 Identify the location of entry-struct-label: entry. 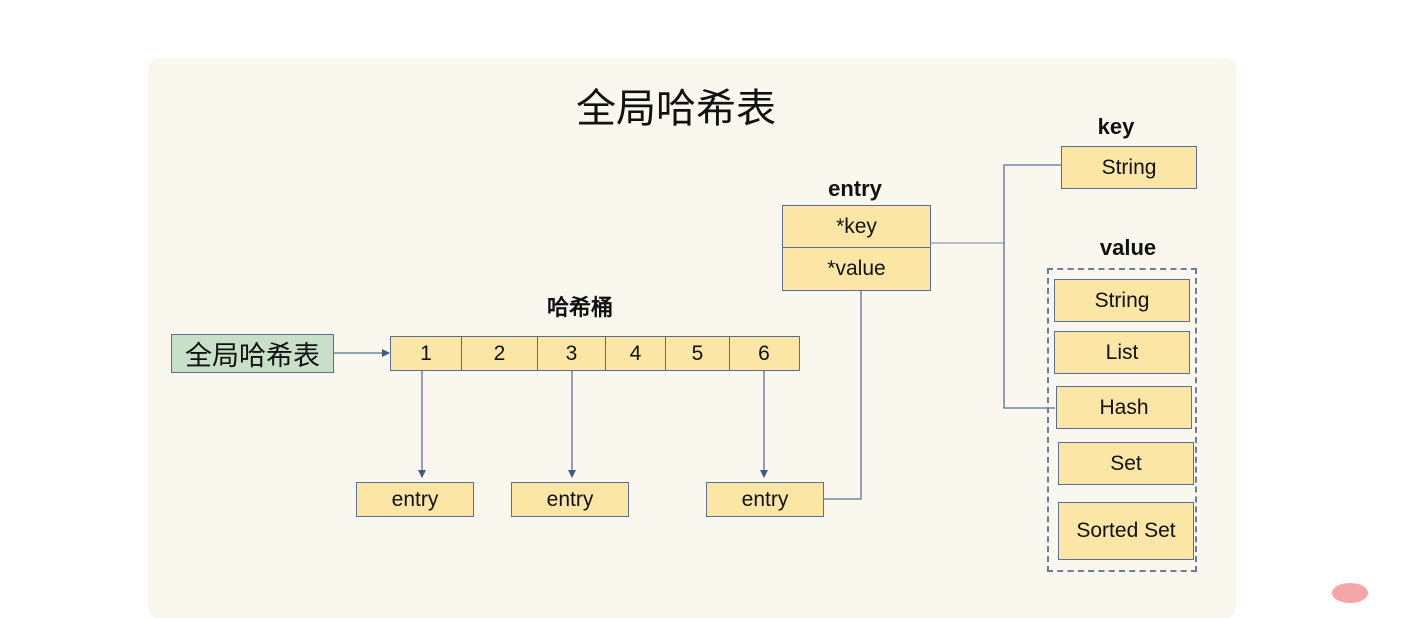
(855, 188).